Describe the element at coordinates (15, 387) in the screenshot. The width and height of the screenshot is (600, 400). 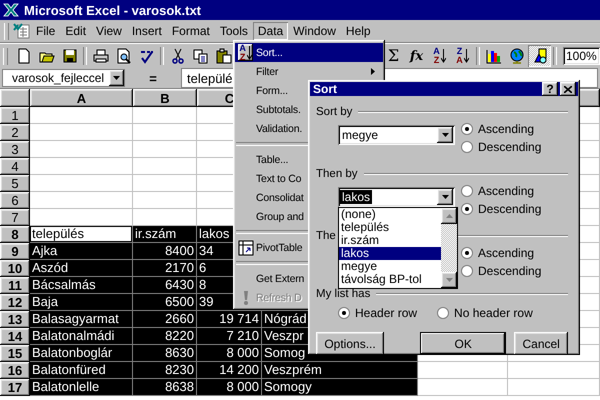
I see `row-header: 17` at that location.